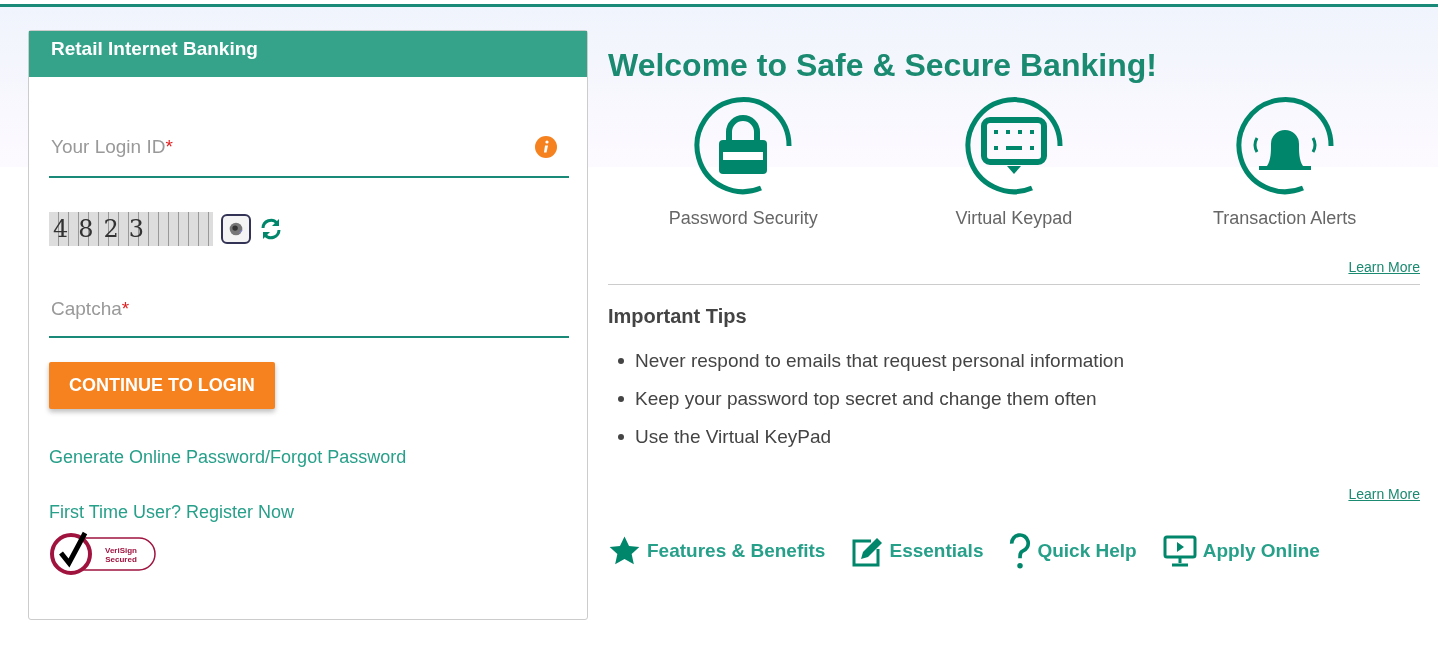 The width and height of the screenshot is (1438, 664). What do you see at coordinates (866, 399) in the screenshot?
I see `tip-text: Keep your password top secret and change them often` at bounding box center [866, 399].